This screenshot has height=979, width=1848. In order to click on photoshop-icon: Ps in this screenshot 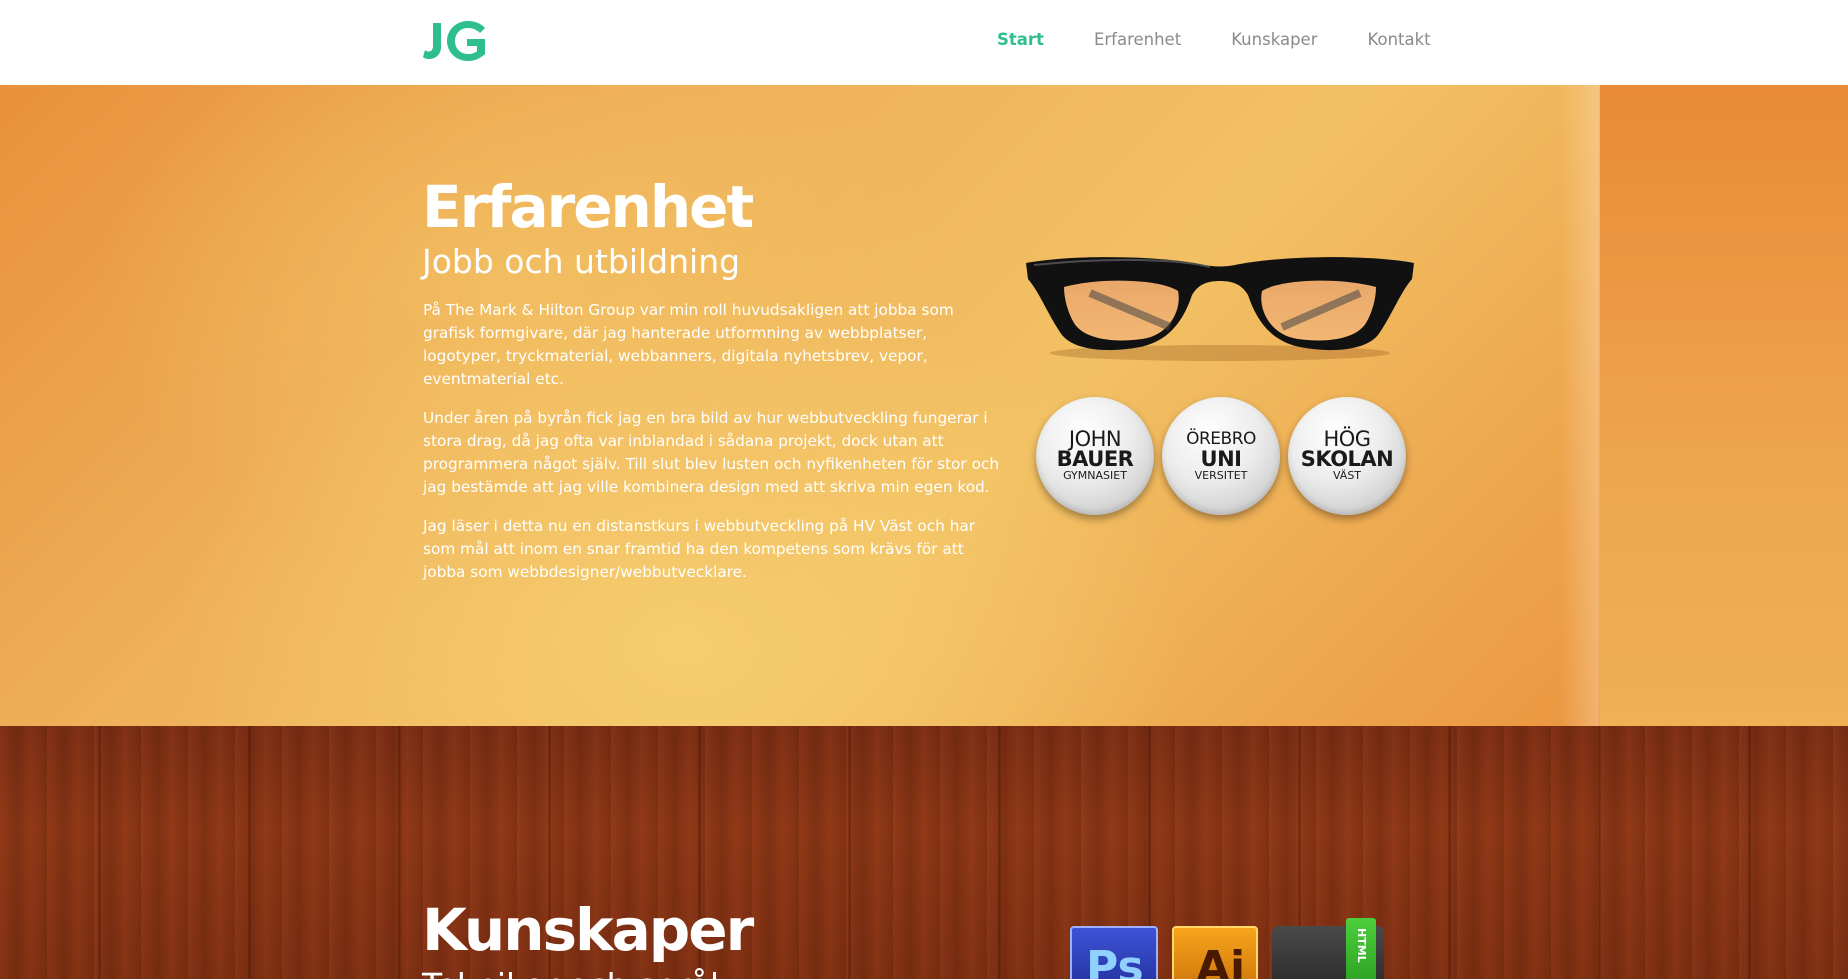, I will do `click(1114, 952)`.